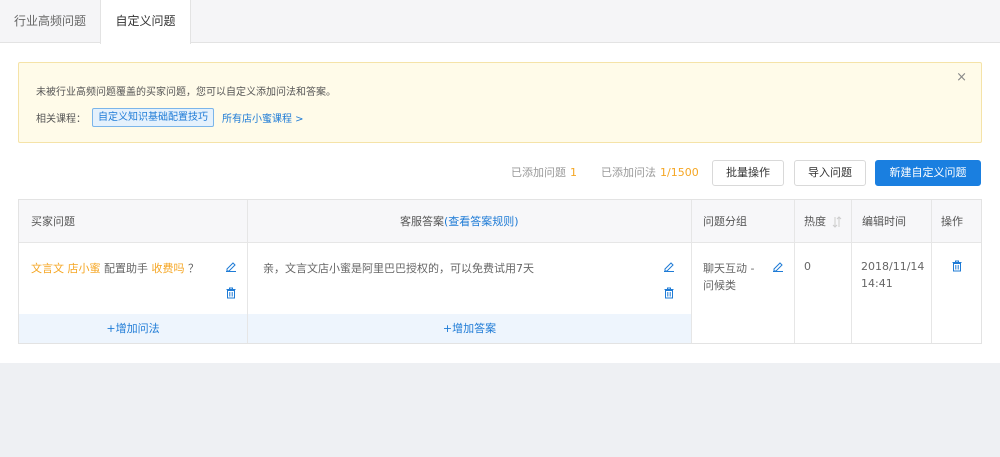 The width and height of the screenshot is (1000, 457). I want to click on new-custom-question-button: 新建自定义问题, so click(928, 173).